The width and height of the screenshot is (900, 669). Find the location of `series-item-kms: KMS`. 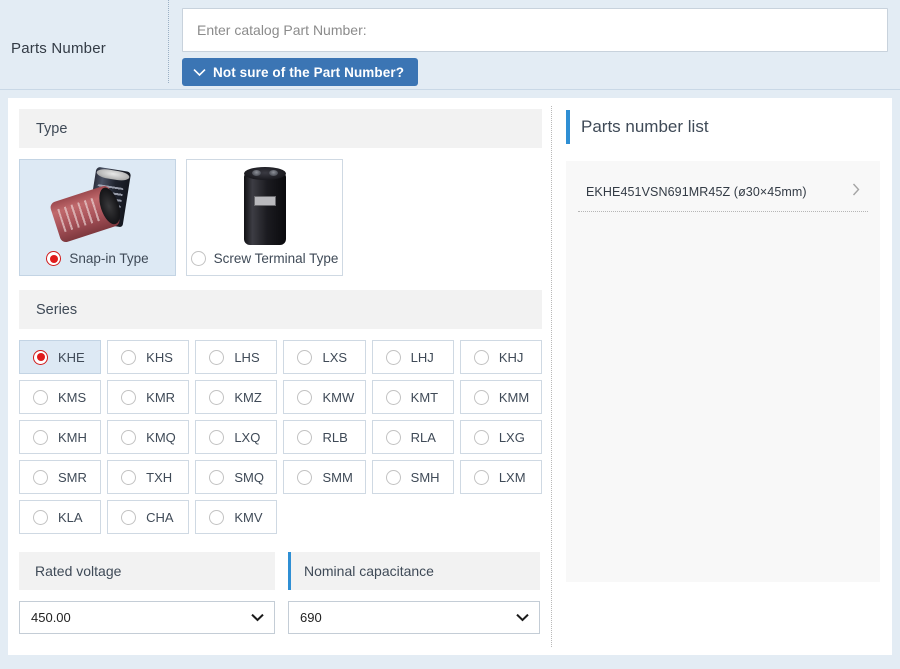

series-item-kms: KMS is located at coordinates (60, 397).